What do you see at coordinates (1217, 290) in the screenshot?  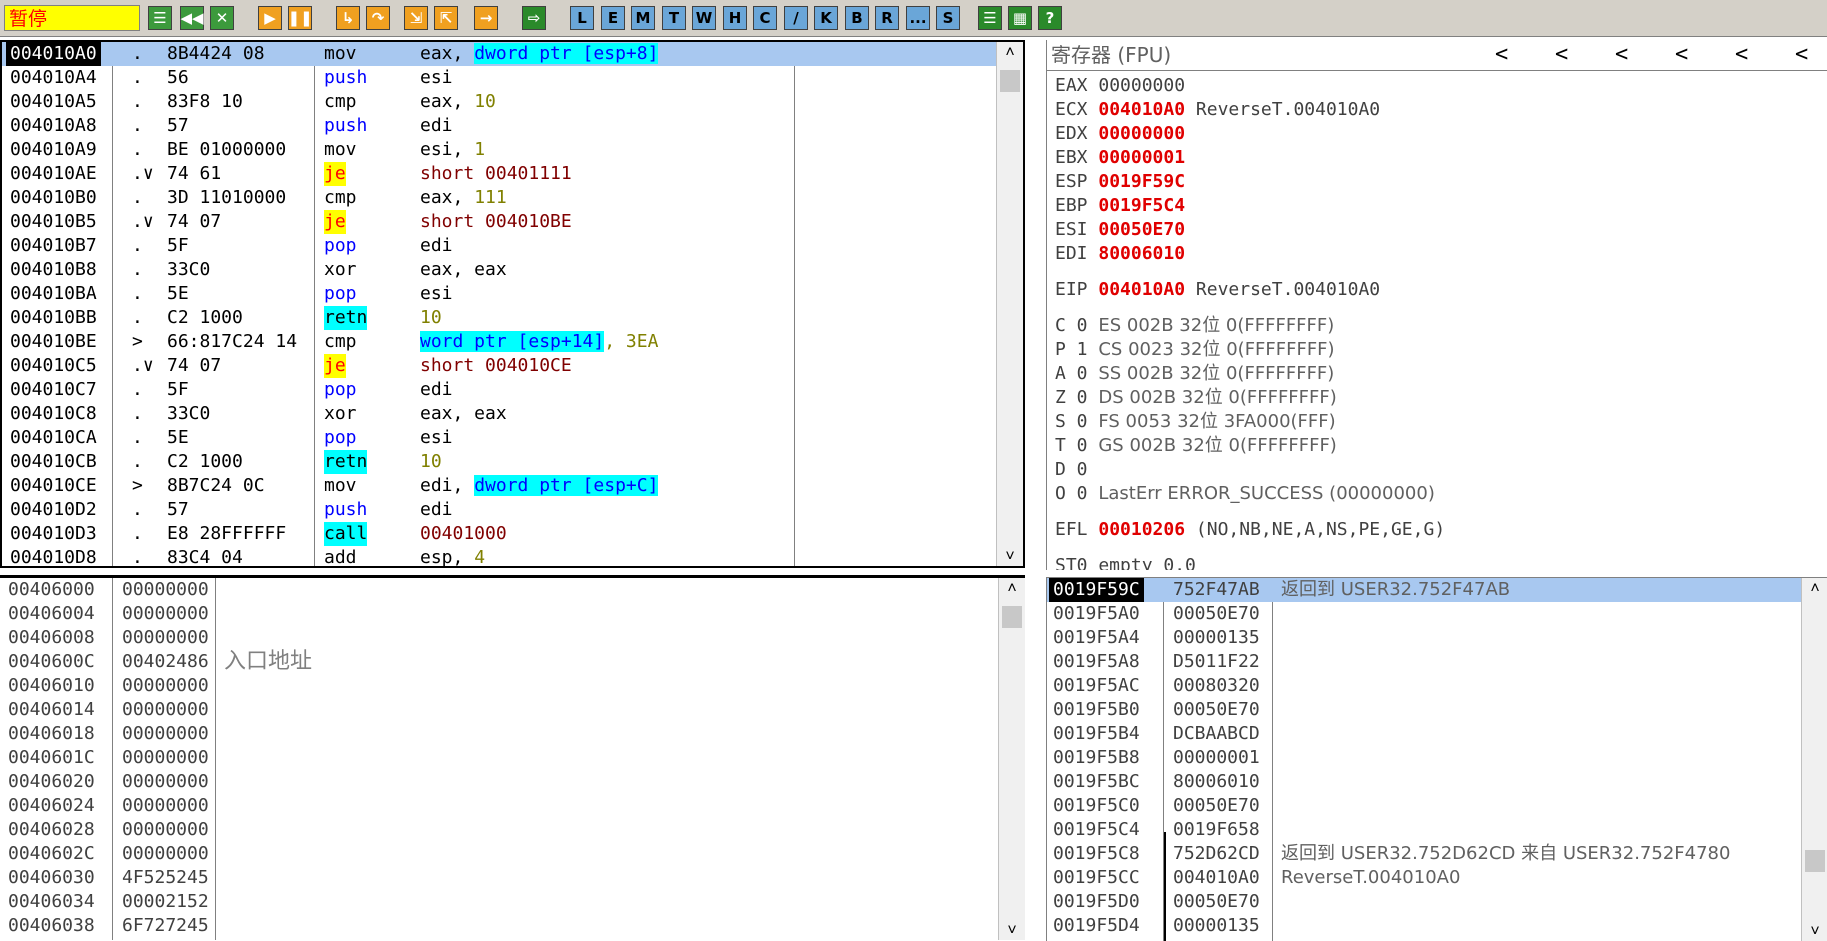 I see `register-eip: EIP 004010A0 ReverseT.004010A0` at bounding box center [1217, 290].